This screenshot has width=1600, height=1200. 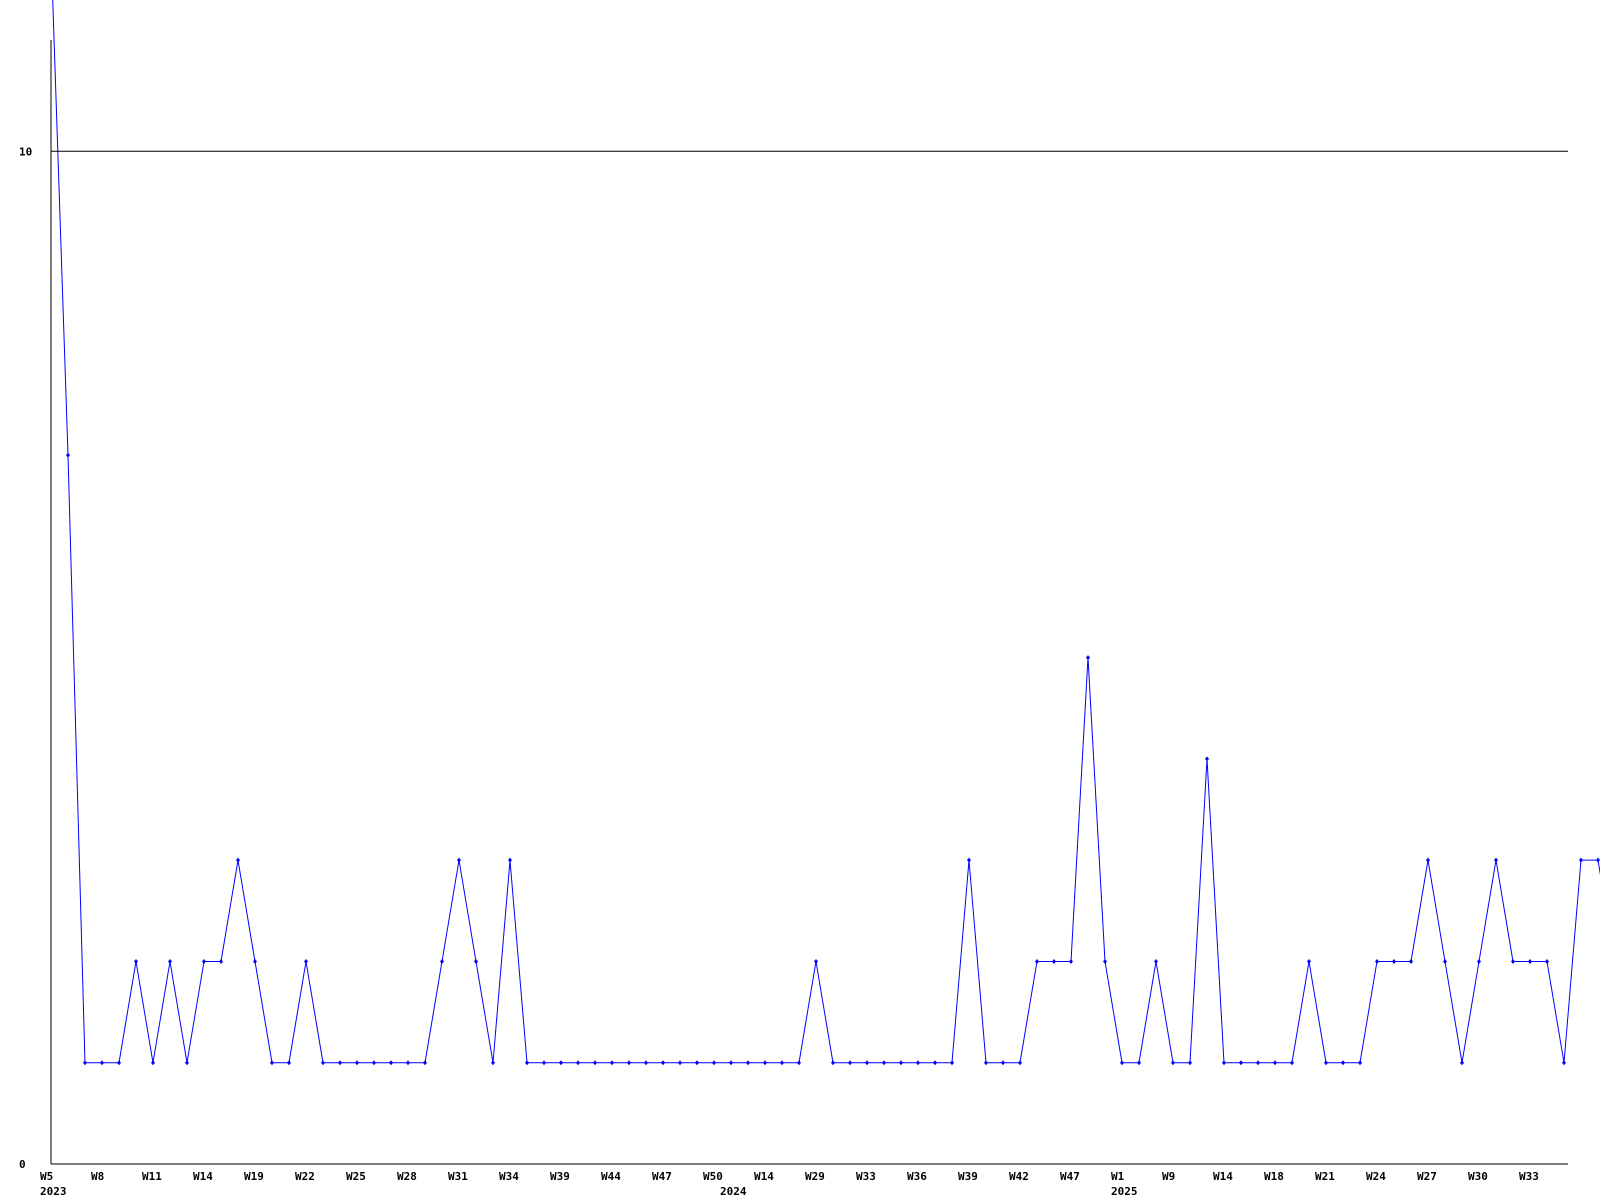 What do you see at coordinates (1019, 1176) in the screenshot?
I see `x-tick-label: W42` at bounding box center [1019, 1176].